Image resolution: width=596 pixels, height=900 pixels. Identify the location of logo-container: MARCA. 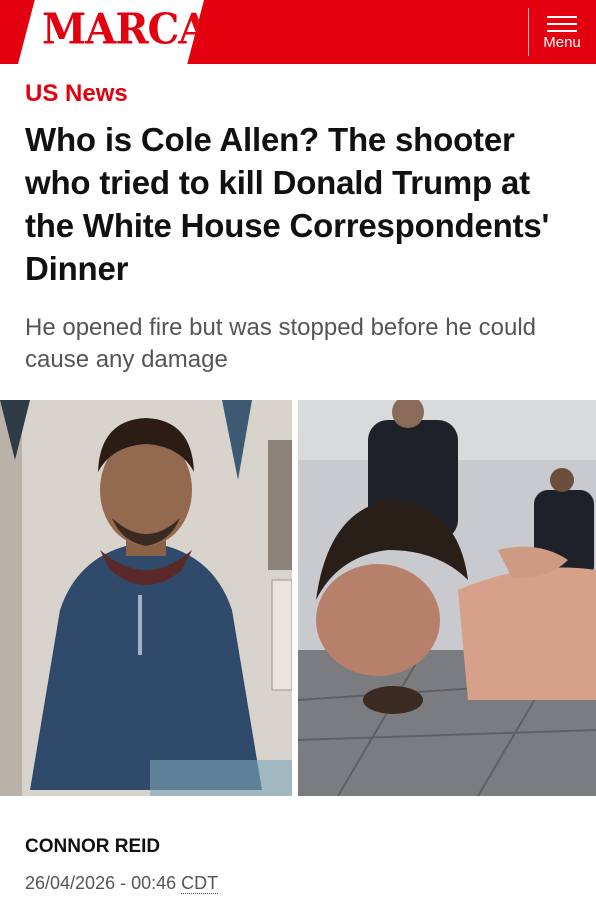
(111, 32).